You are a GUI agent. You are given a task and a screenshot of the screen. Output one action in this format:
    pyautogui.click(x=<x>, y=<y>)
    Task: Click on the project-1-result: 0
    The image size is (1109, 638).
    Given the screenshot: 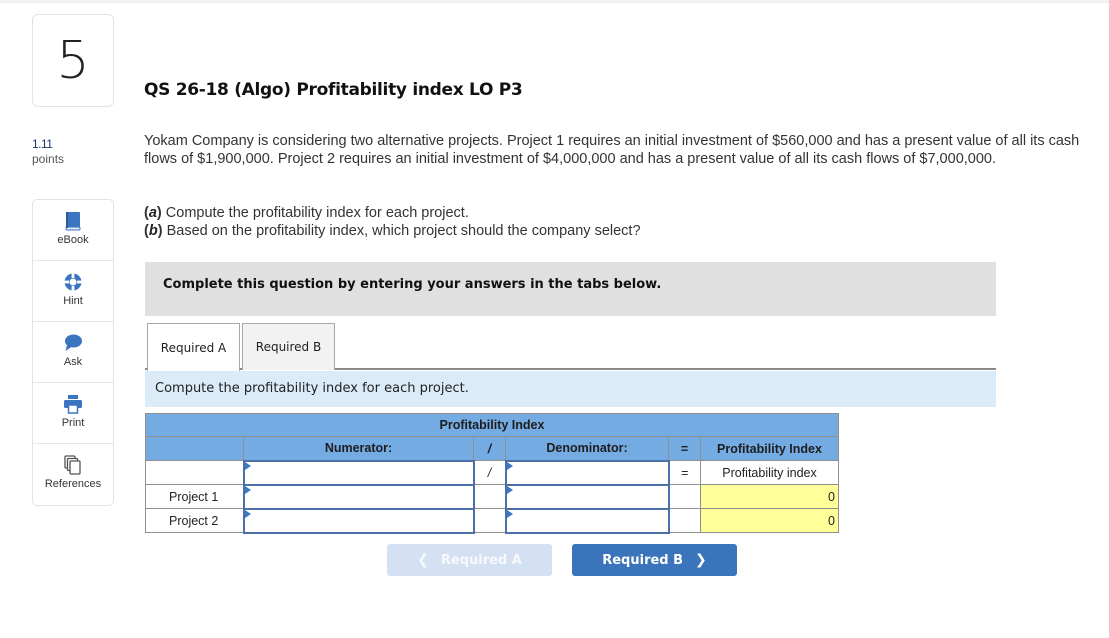 What is the action you would take?
    pyautogui.click(x=769, y=496)
    